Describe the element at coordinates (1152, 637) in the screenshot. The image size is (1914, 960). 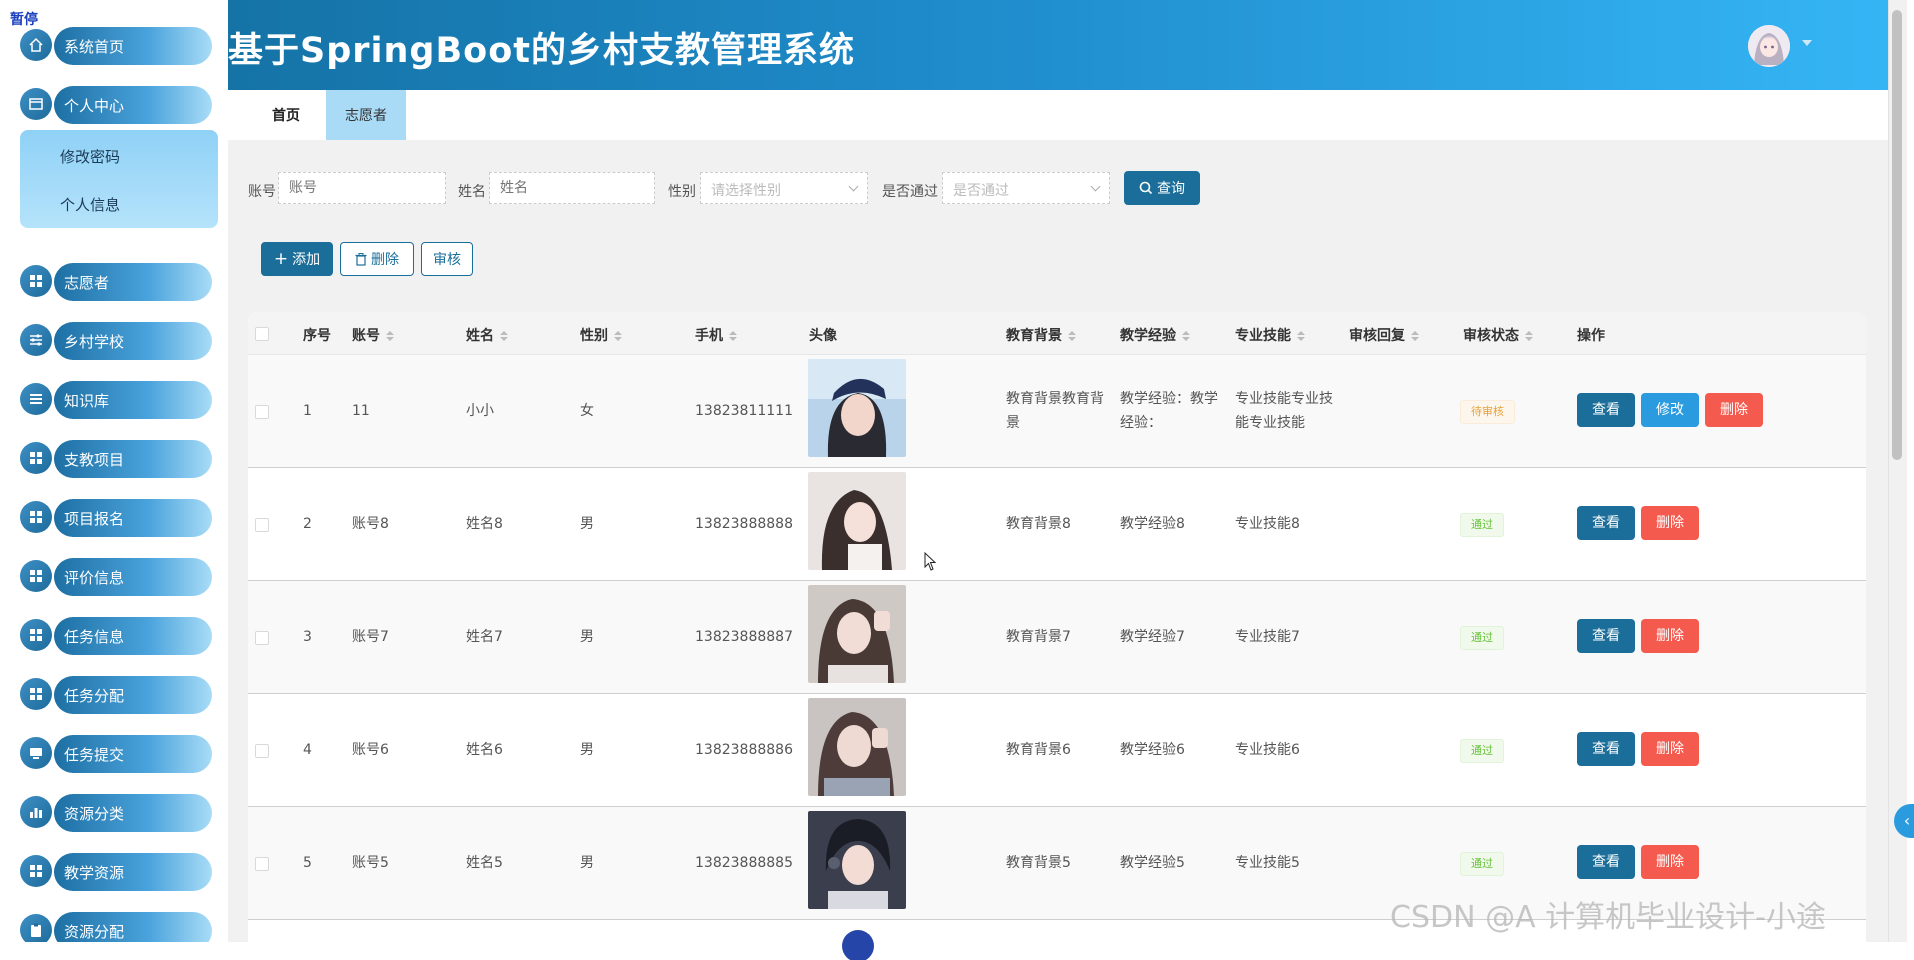
I see `cell-experience: 教学经验7` at that location.